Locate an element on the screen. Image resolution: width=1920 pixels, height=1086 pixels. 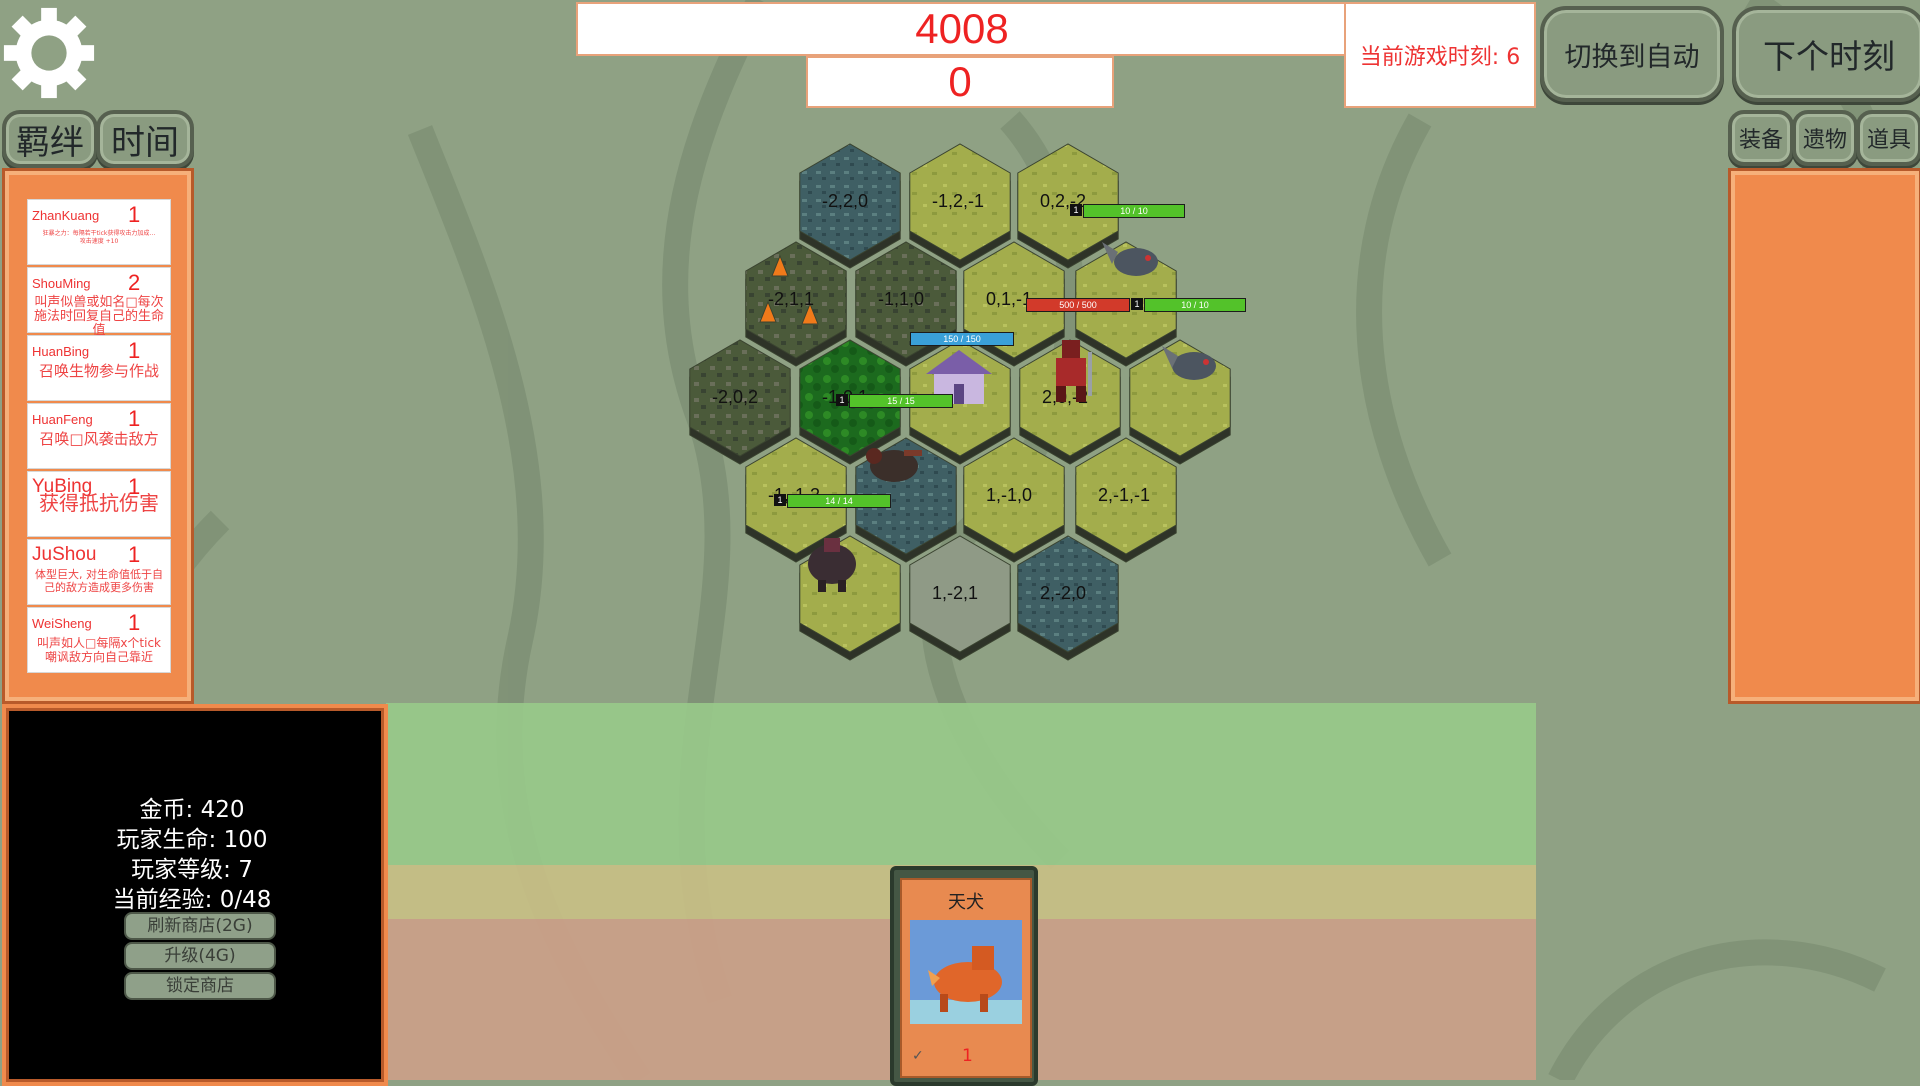
next-tick-button: 下个时刻 is located at coordinates (1826, 54).